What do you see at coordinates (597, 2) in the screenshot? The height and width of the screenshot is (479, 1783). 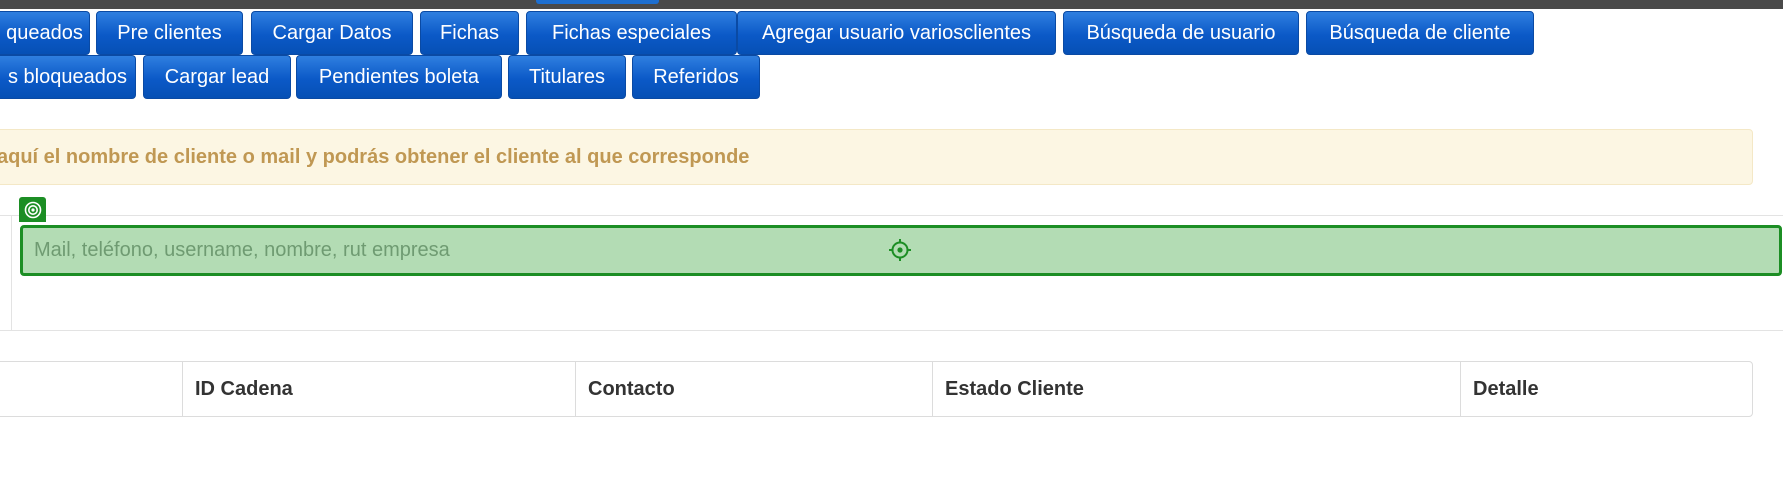 I see `active-tab-indicator` at bounding box center [597, 2].